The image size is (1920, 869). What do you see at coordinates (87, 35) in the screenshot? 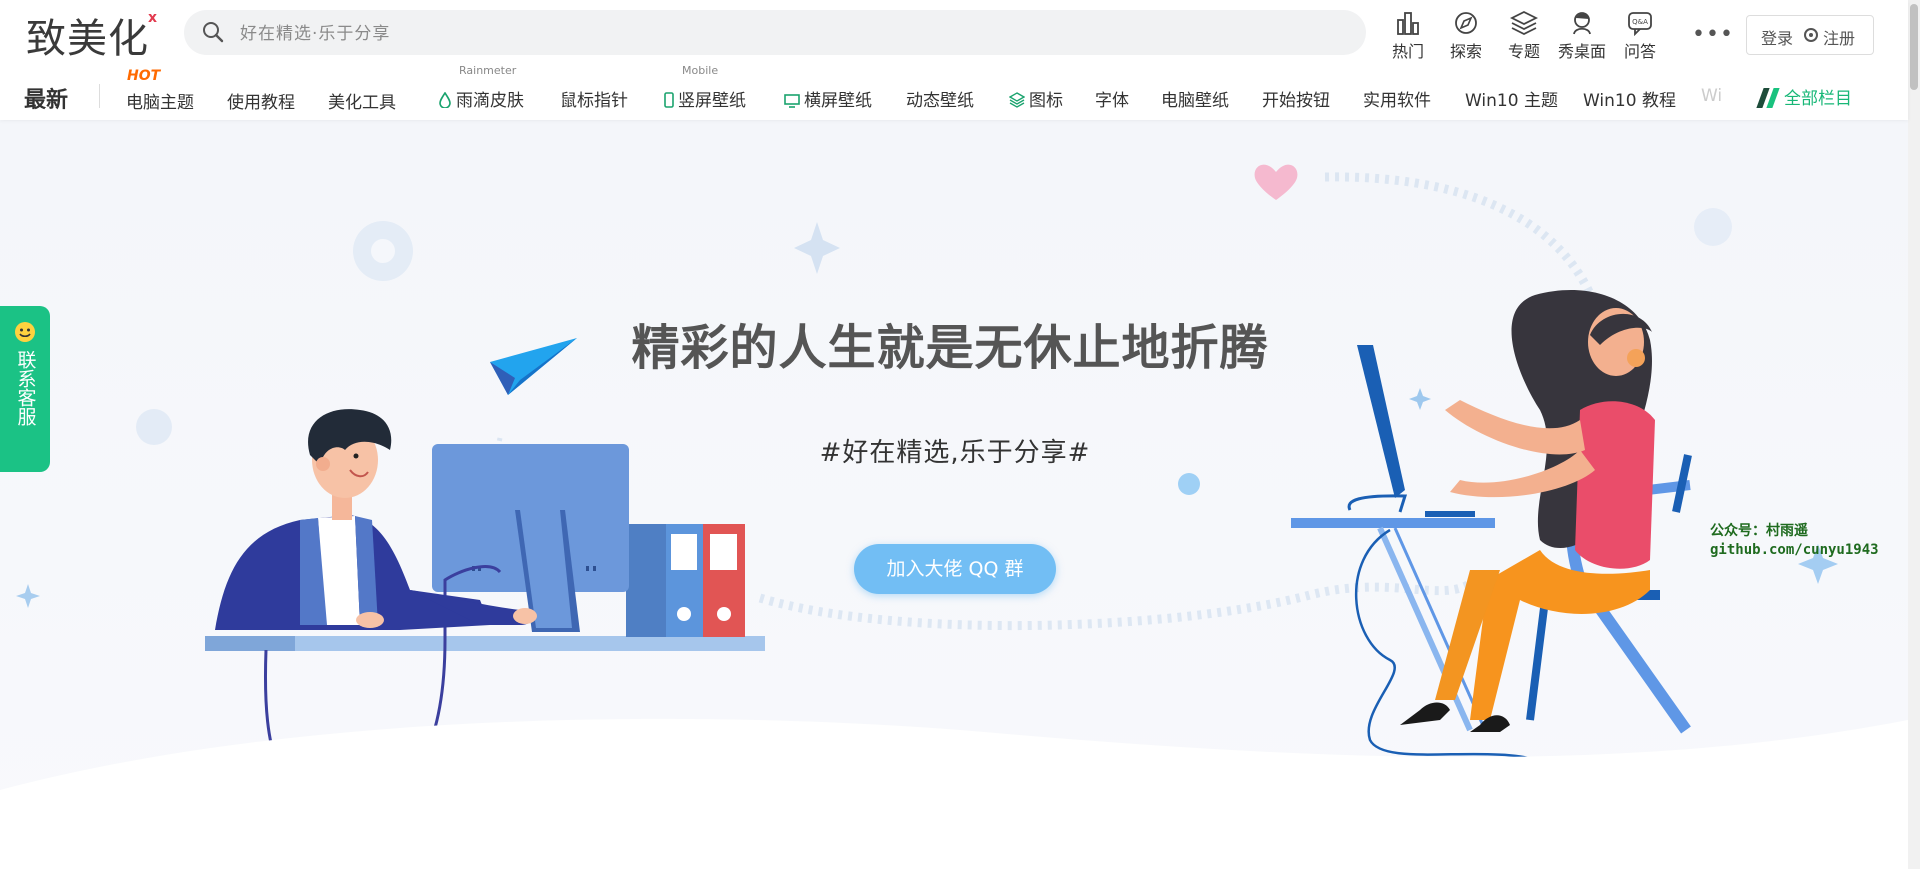
I see `site-logo: 致美化` at bounding box center [87, 35].